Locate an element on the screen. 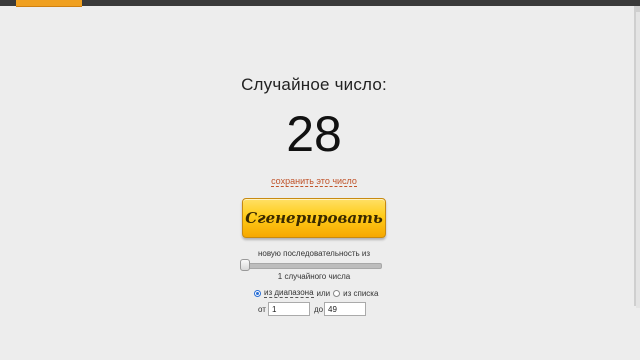 The width and height of the screenshot is (640, 360). list-option-label: из списка is located at coordinates (360, 293).